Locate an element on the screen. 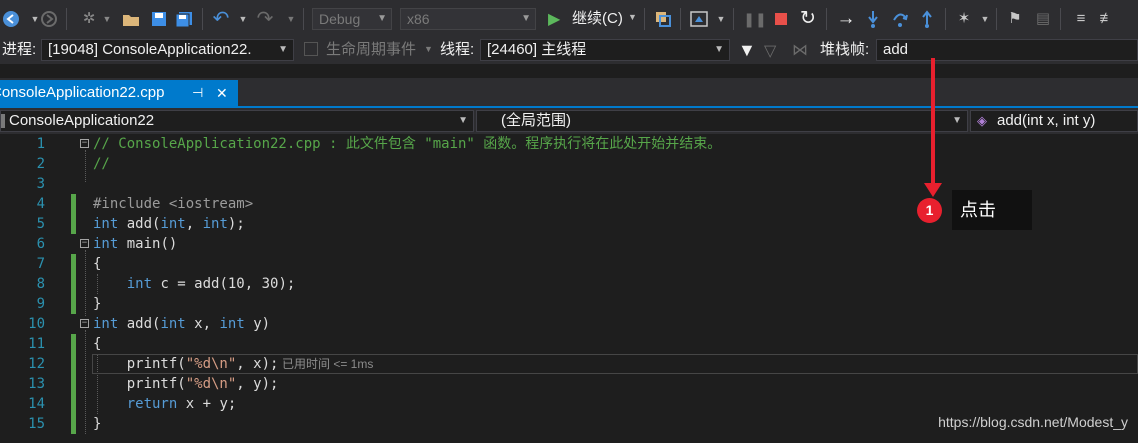 Image resolution: width=1138 pixels, height=443 pixels. member-scope-value: add(int x, int y) is located at coordinates (1046, 120).